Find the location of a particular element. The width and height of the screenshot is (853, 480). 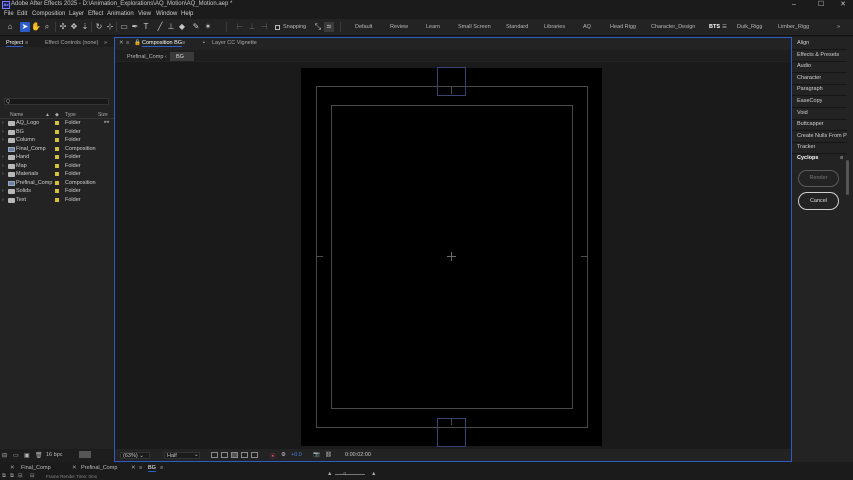

fast-preview-icon is located at coordinates (214, 455).